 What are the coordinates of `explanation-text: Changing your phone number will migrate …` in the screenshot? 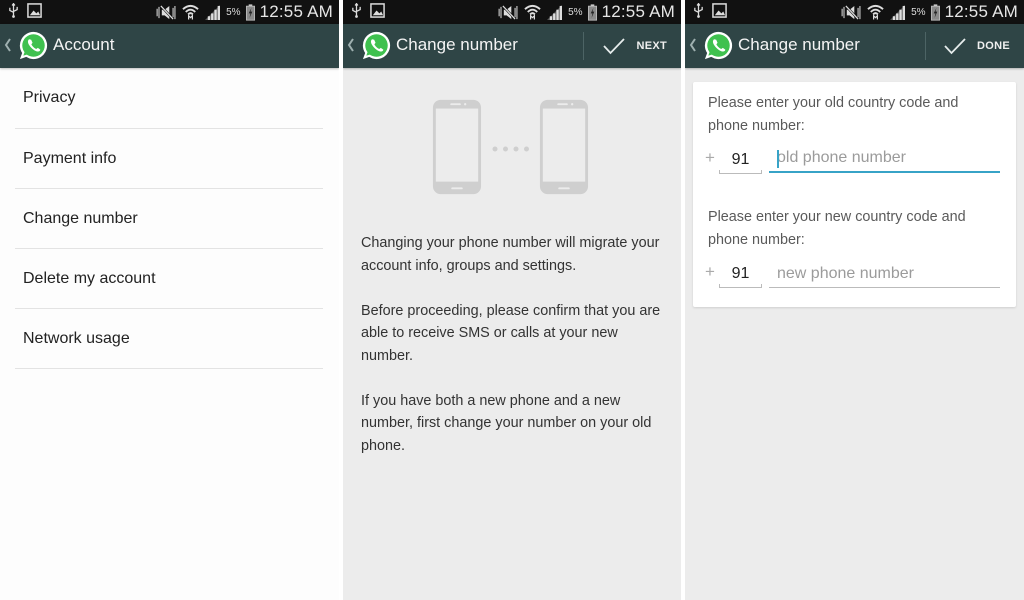 It's located at (513, 356).